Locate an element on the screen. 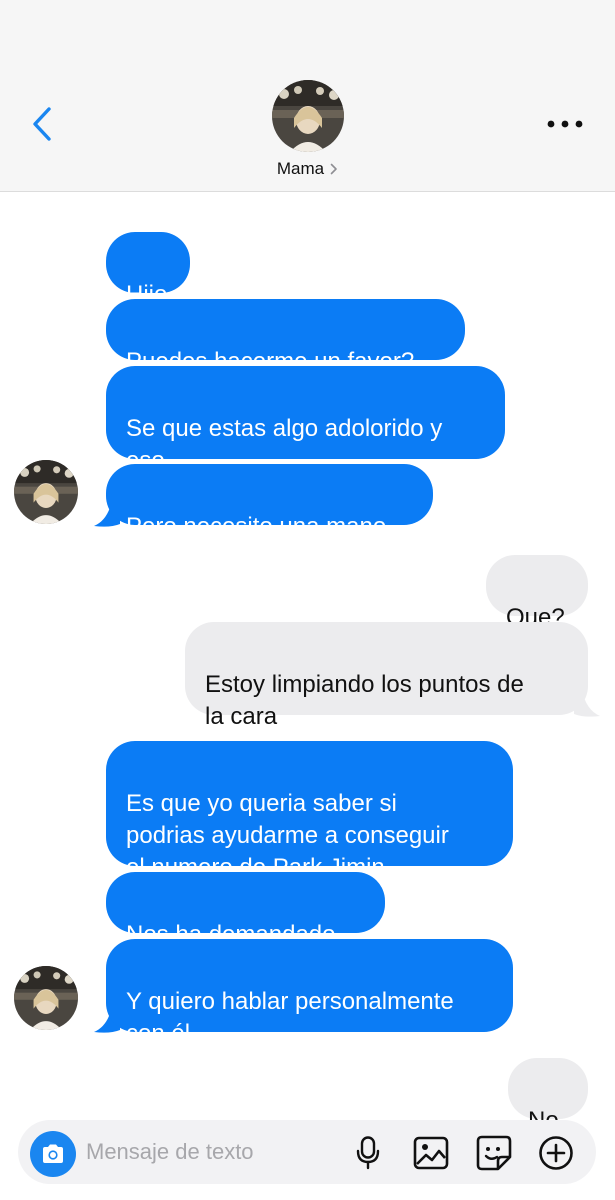 The height and width of the screenshot is (1200, 615). back-button is located at coordinates (42, 124).